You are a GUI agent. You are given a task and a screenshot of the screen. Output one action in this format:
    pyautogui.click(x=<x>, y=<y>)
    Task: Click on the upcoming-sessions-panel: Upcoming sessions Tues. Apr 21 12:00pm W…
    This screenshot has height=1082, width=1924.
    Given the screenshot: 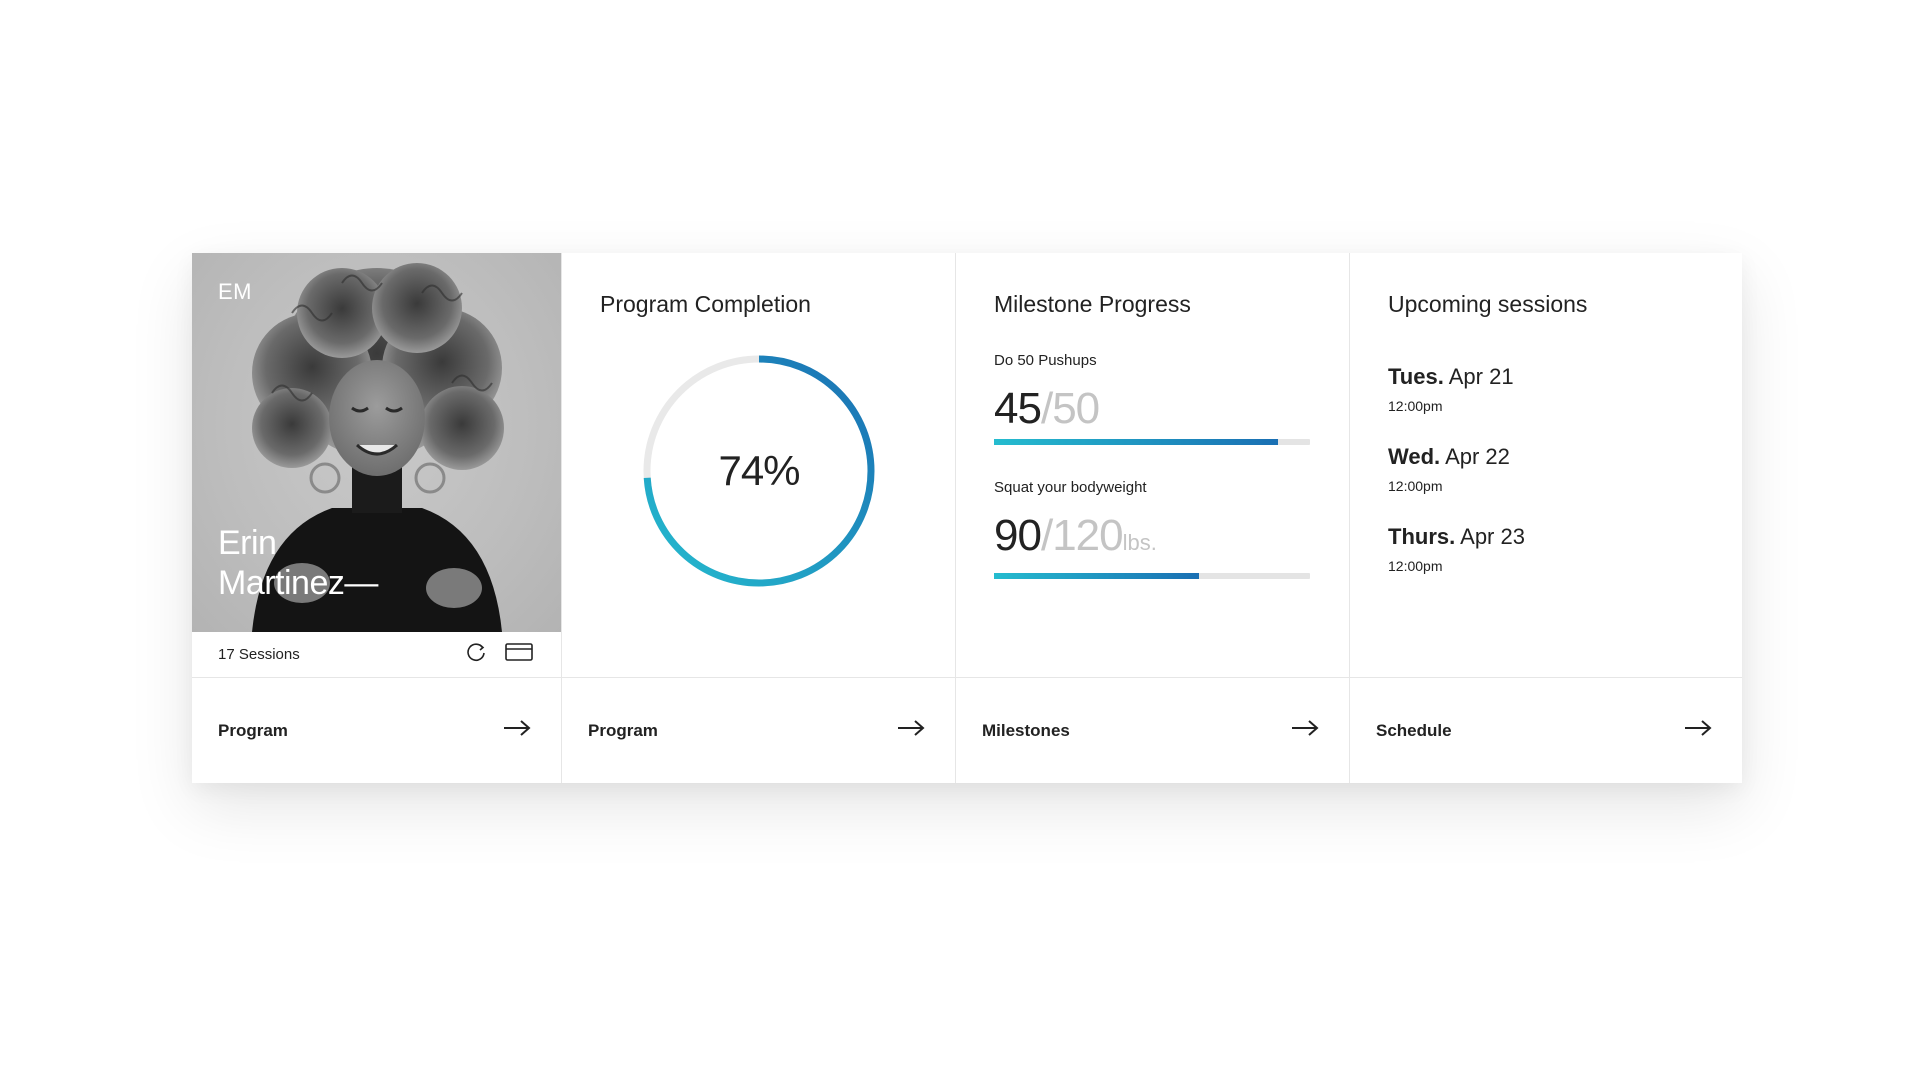 What is the action you would take?
    pyautogui.click(x=1545, y=465)
    